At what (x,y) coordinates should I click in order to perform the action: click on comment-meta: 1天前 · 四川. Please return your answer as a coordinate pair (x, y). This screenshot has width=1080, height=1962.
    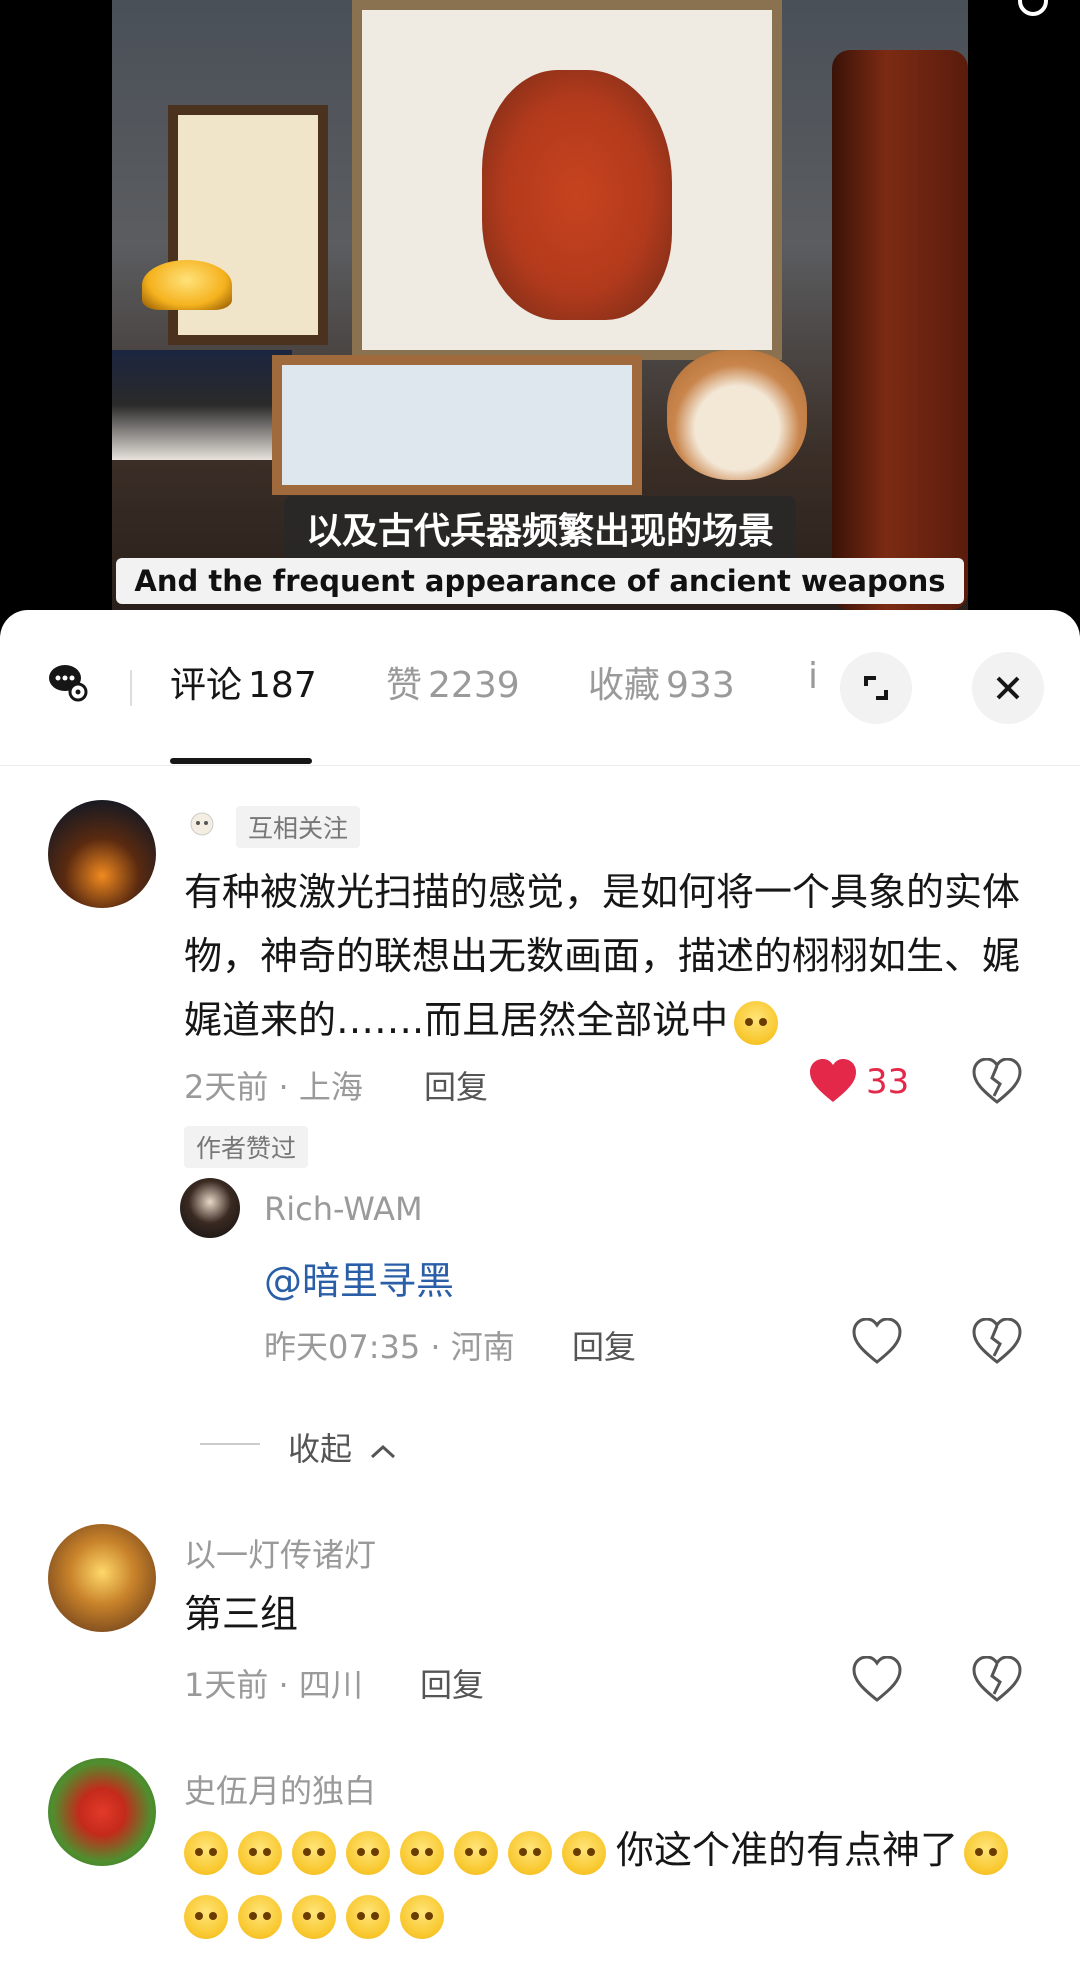
    Looking at the image, I should click on (273, 1685).